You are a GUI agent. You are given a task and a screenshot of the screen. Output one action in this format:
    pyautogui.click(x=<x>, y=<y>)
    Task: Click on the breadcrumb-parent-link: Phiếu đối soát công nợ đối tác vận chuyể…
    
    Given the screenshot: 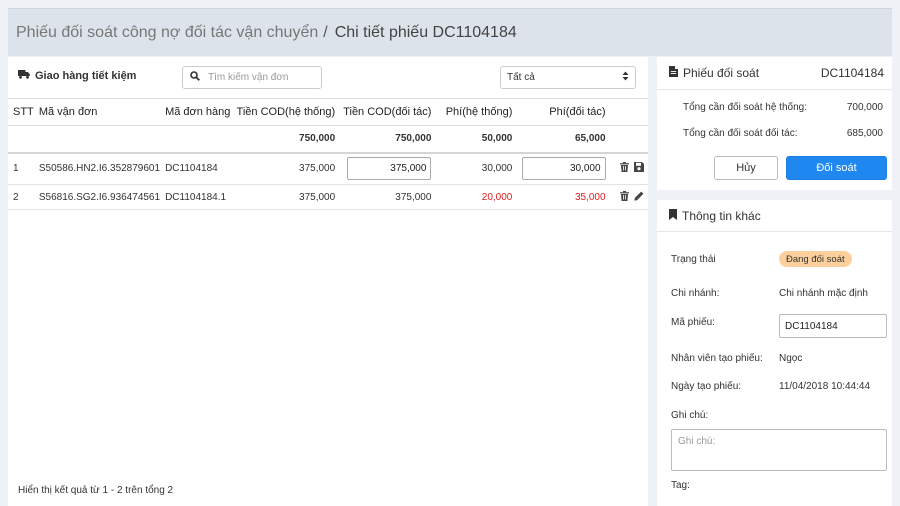 What is the action you would take?
    pyautogui.click(x=167, y=33)
    